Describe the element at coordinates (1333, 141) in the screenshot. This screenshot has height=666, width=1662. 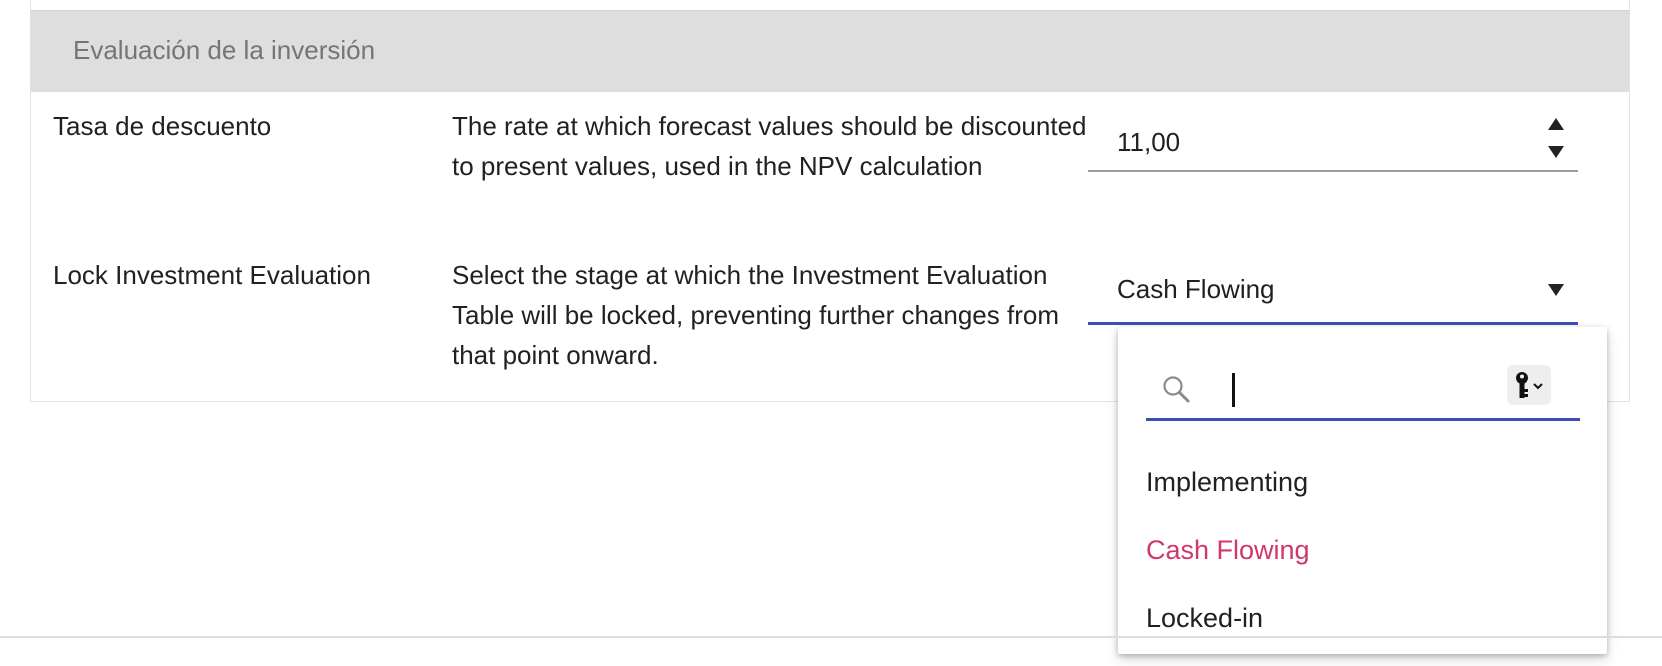
I see `discount-rate-input: 11,00` at that location.